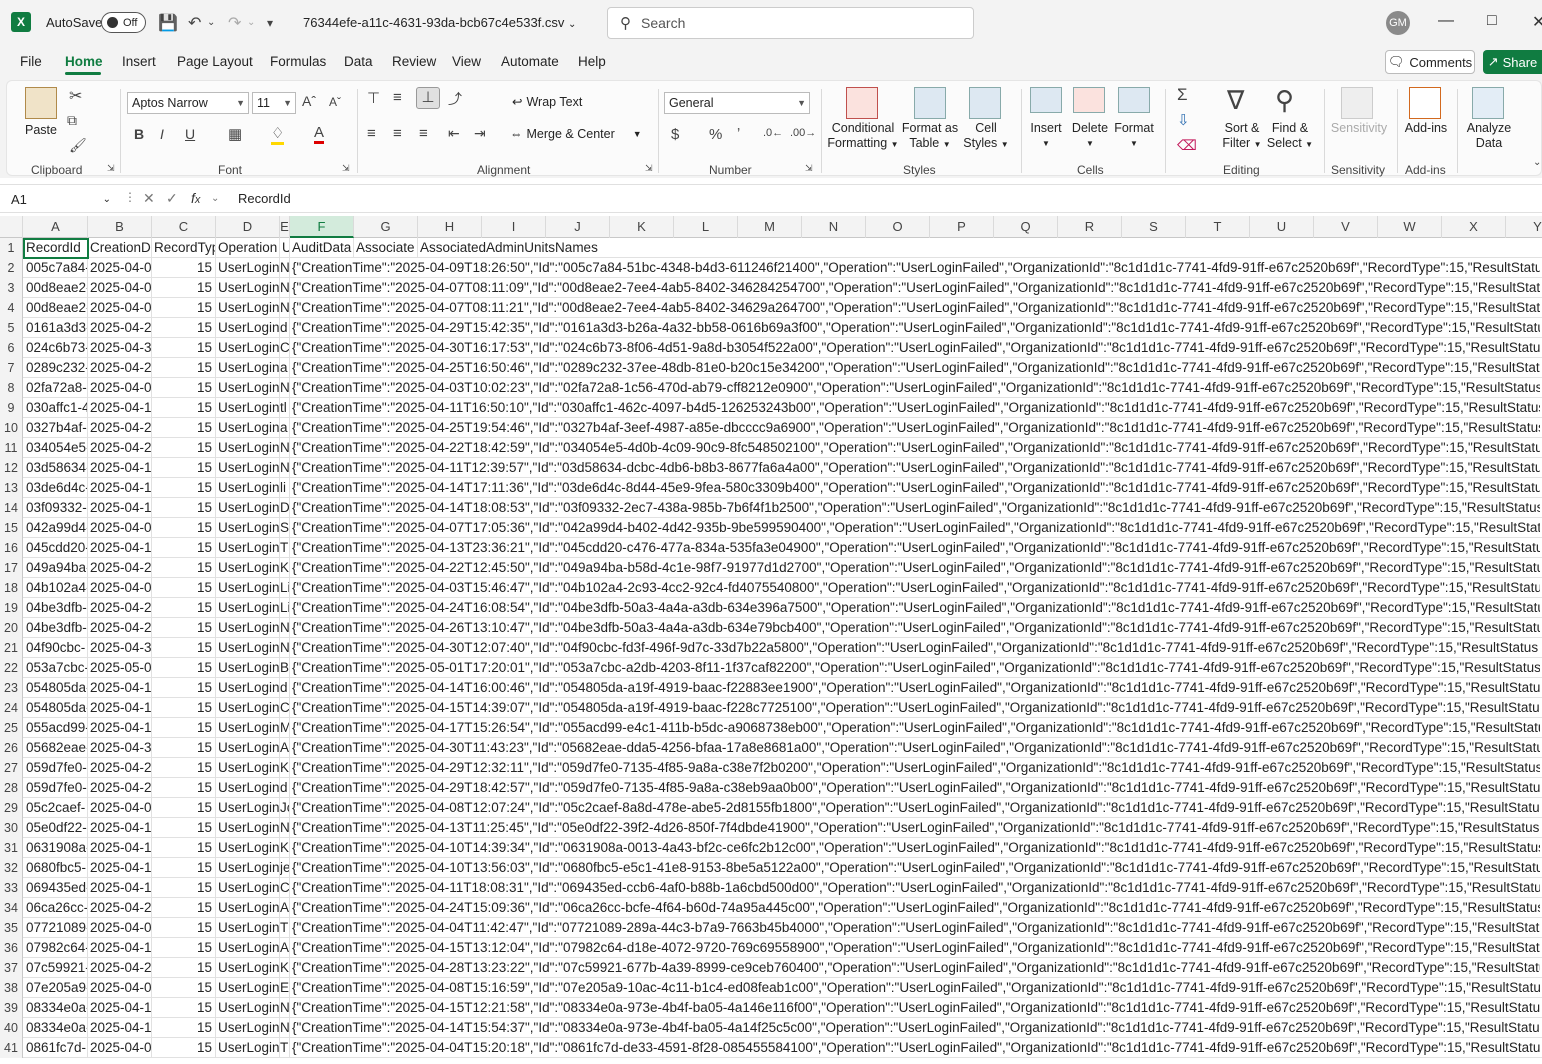 This screenshot has height=1064, width=1542. Describe the element at coordinates (1154, 227) in the screenshot. I see `column-header-s: S` at that location.